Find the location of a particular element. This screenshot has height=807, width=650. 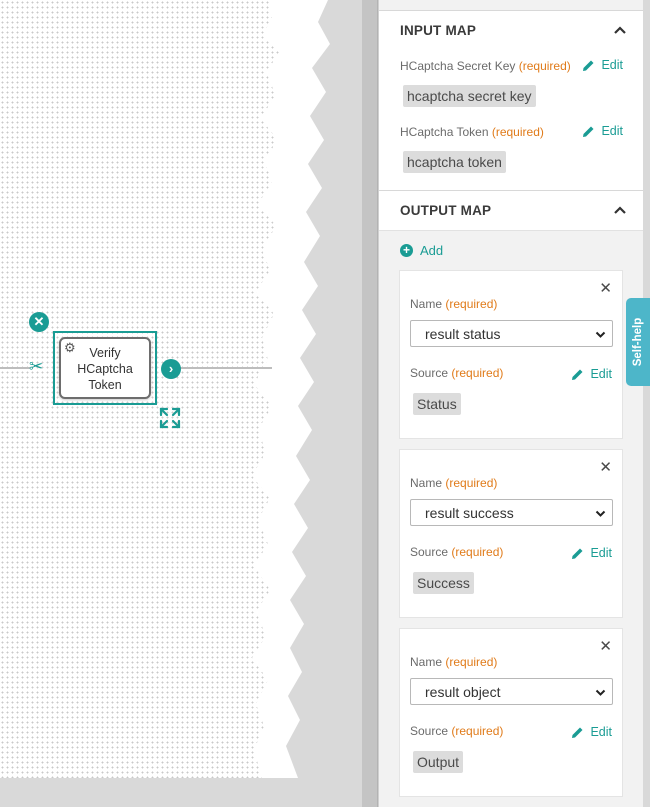

expand-icon is located at coordinates (170, 418).